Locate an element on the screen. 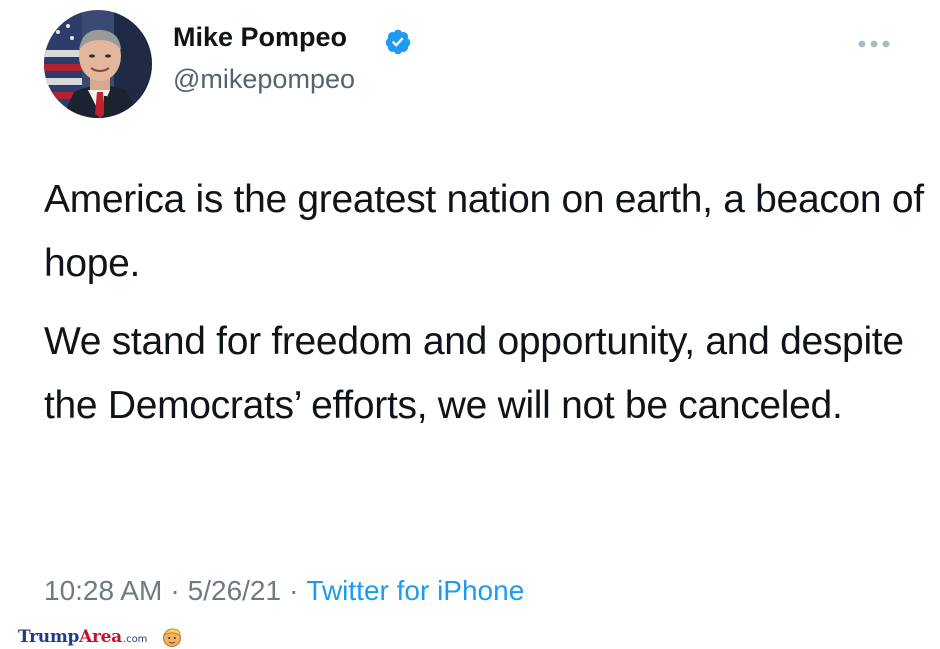 The image size is (940, 649). avatar-image is located at coordinates (98, 64).